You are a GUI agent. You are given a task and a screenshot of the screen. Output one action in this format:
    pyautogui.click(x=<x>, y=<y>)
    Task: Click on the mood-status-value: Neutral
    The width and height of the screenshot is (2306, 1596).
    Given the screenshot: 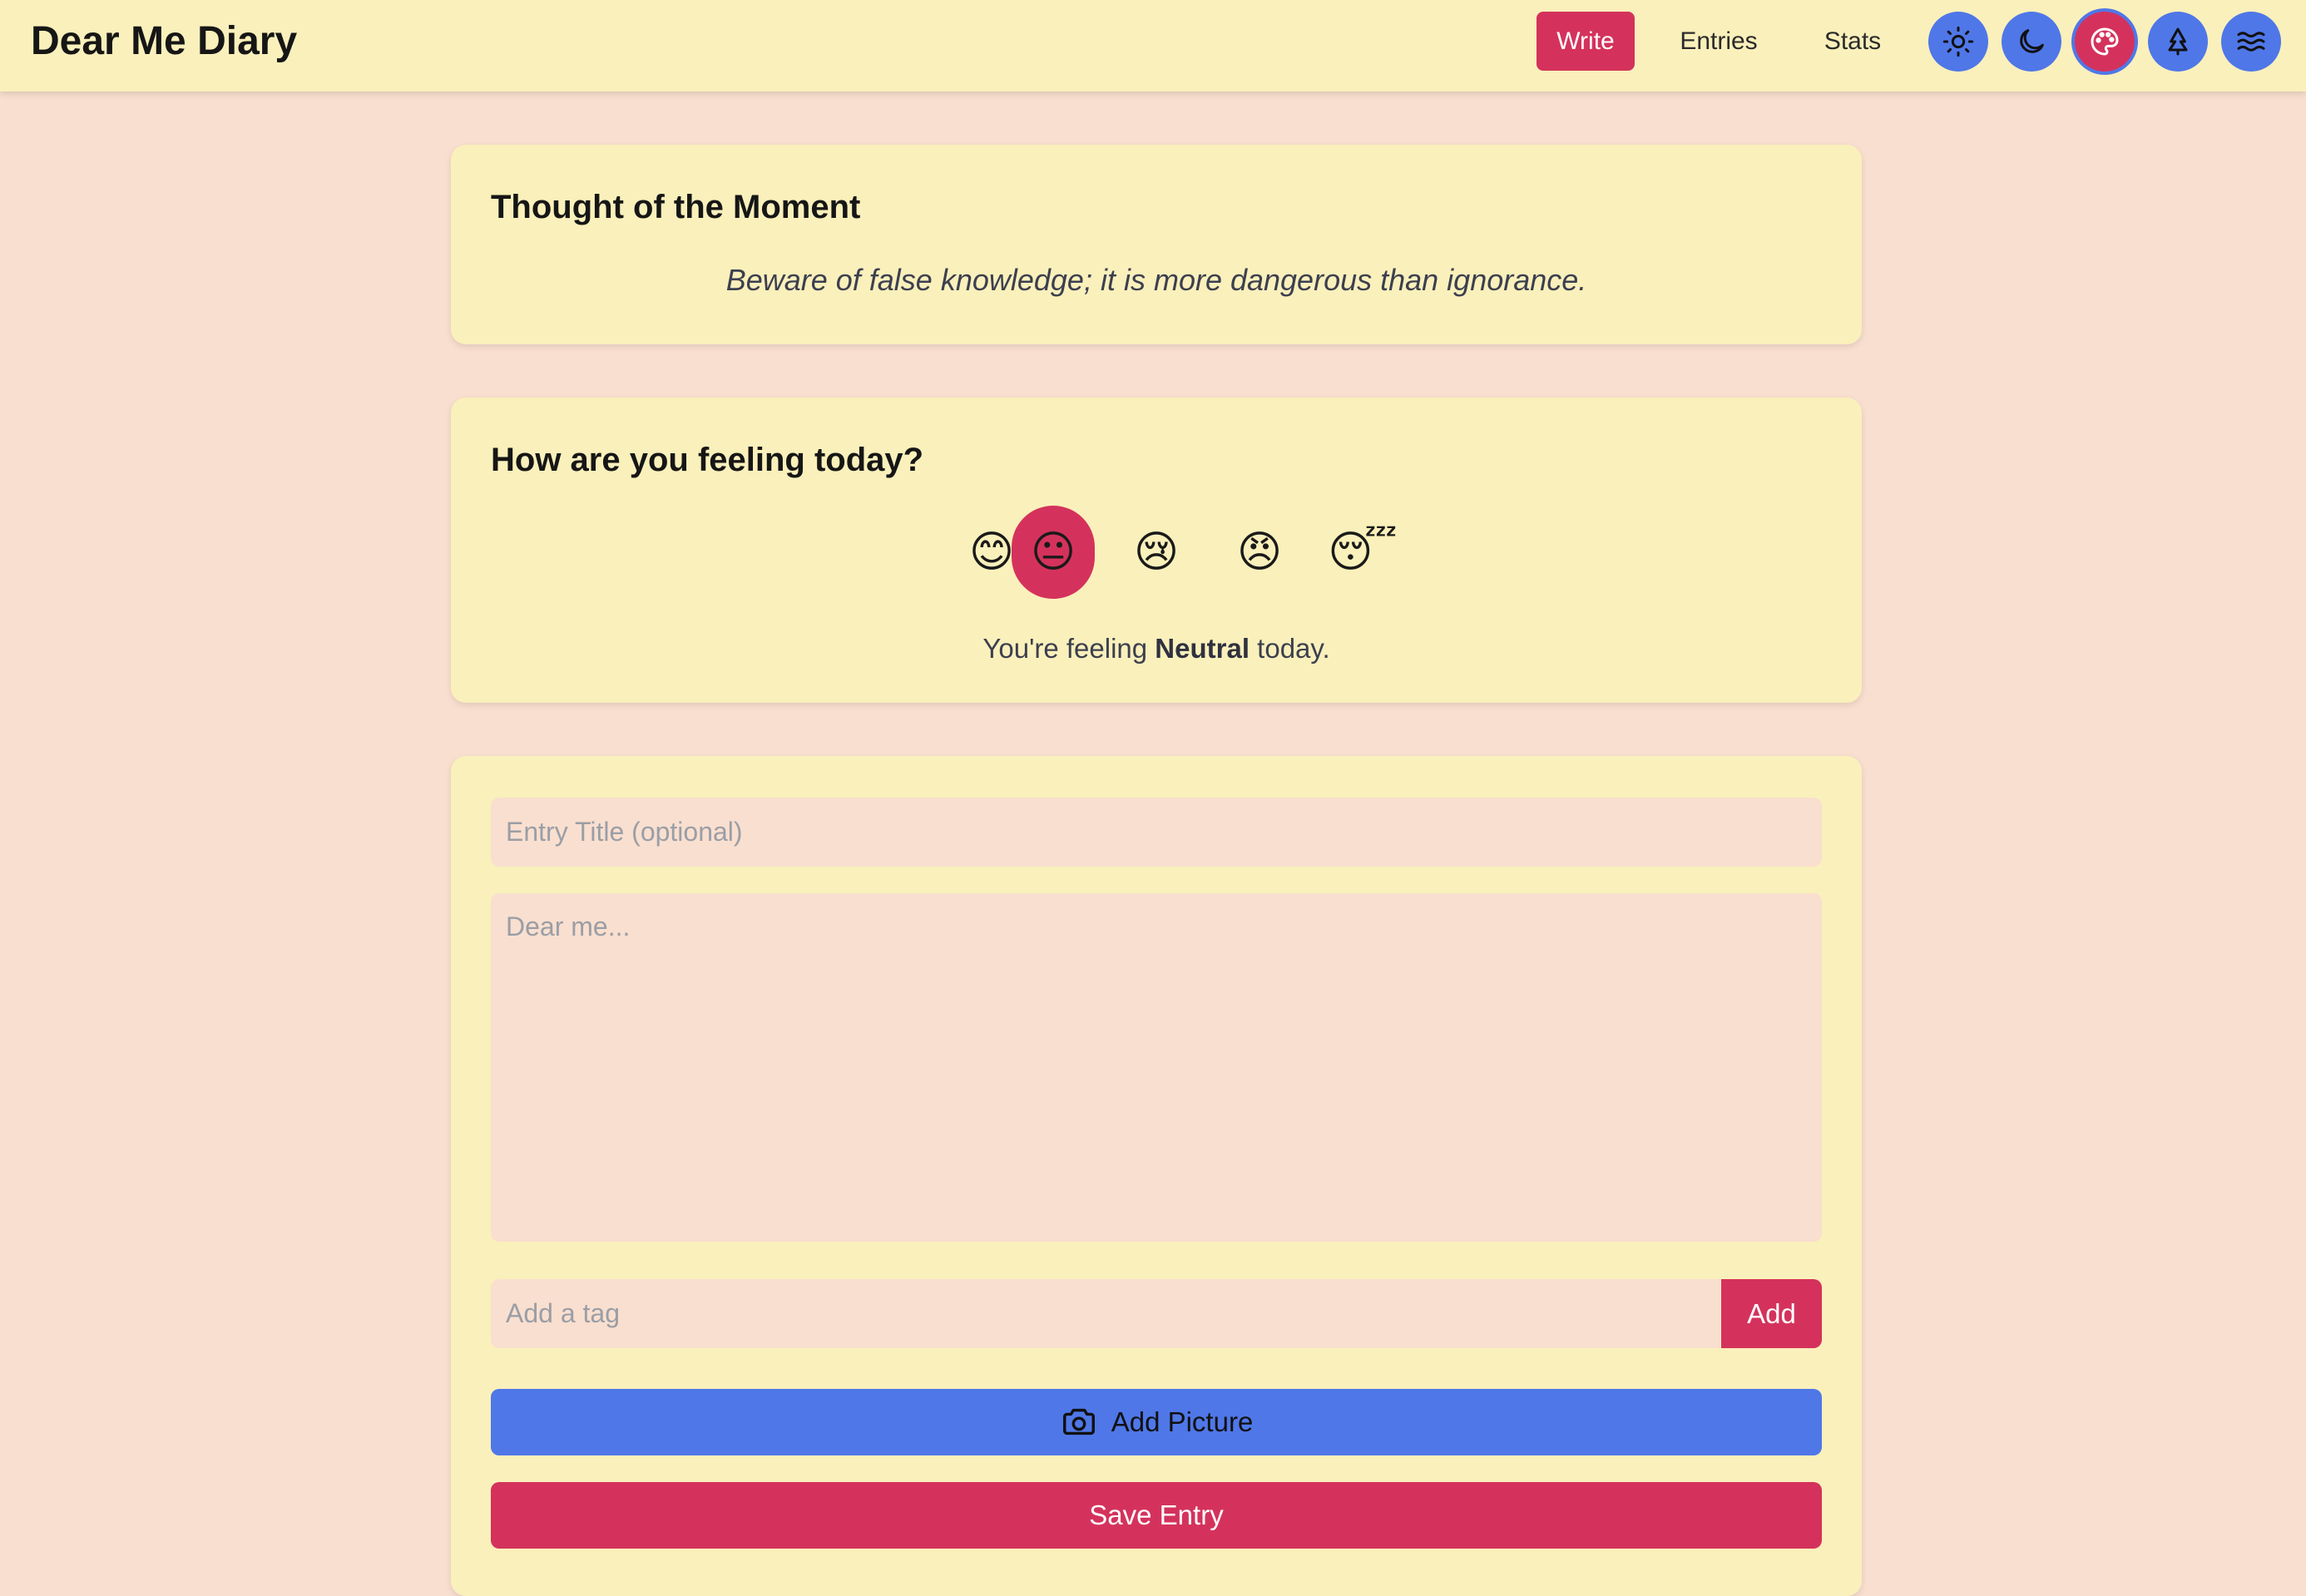 What is the action you would take?
    pyautogui.click(x=1202, y=648)
    